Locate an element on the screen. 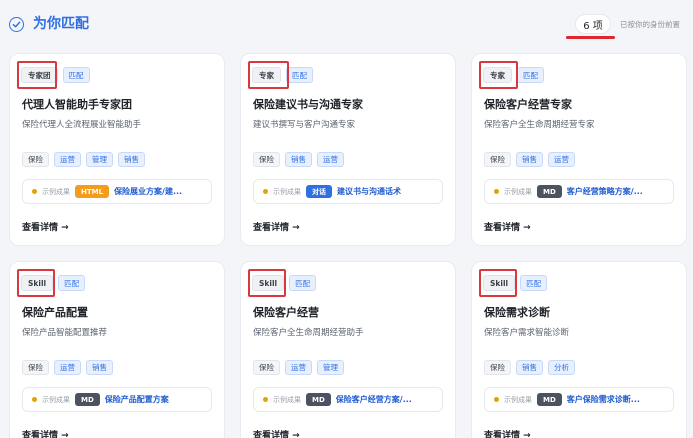 The width and height of the screenshot is (693, 438). card-description: 保险客户全生命周期经营专家 is located at coordinates (539, 125).